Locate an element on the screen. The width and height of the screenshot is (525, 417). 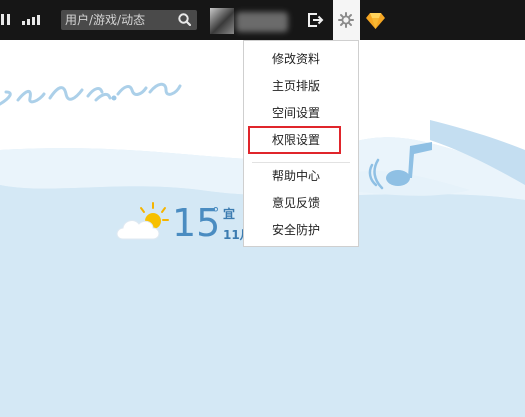
search-box is located at coordinates (129, 20).